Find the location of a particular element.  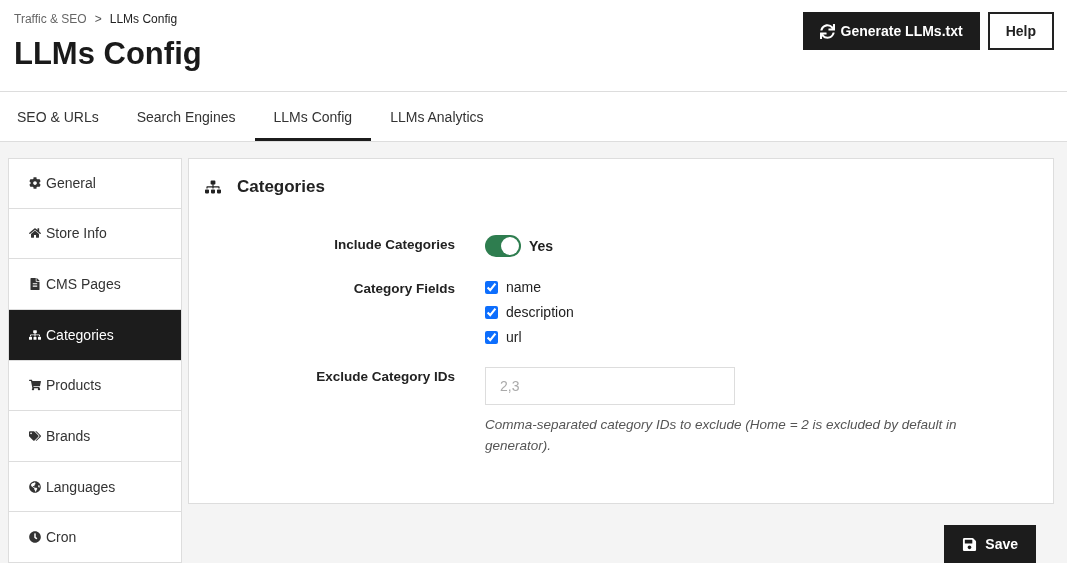

document-icon is located at coordinates (35, 284).